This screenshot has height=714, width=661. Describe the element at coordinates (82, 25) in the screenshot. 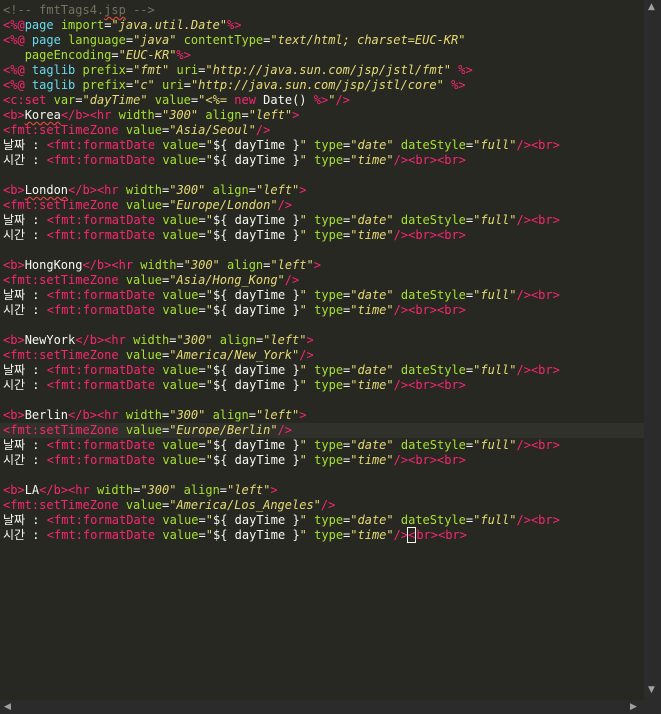

I see `code-token: import` at that location.